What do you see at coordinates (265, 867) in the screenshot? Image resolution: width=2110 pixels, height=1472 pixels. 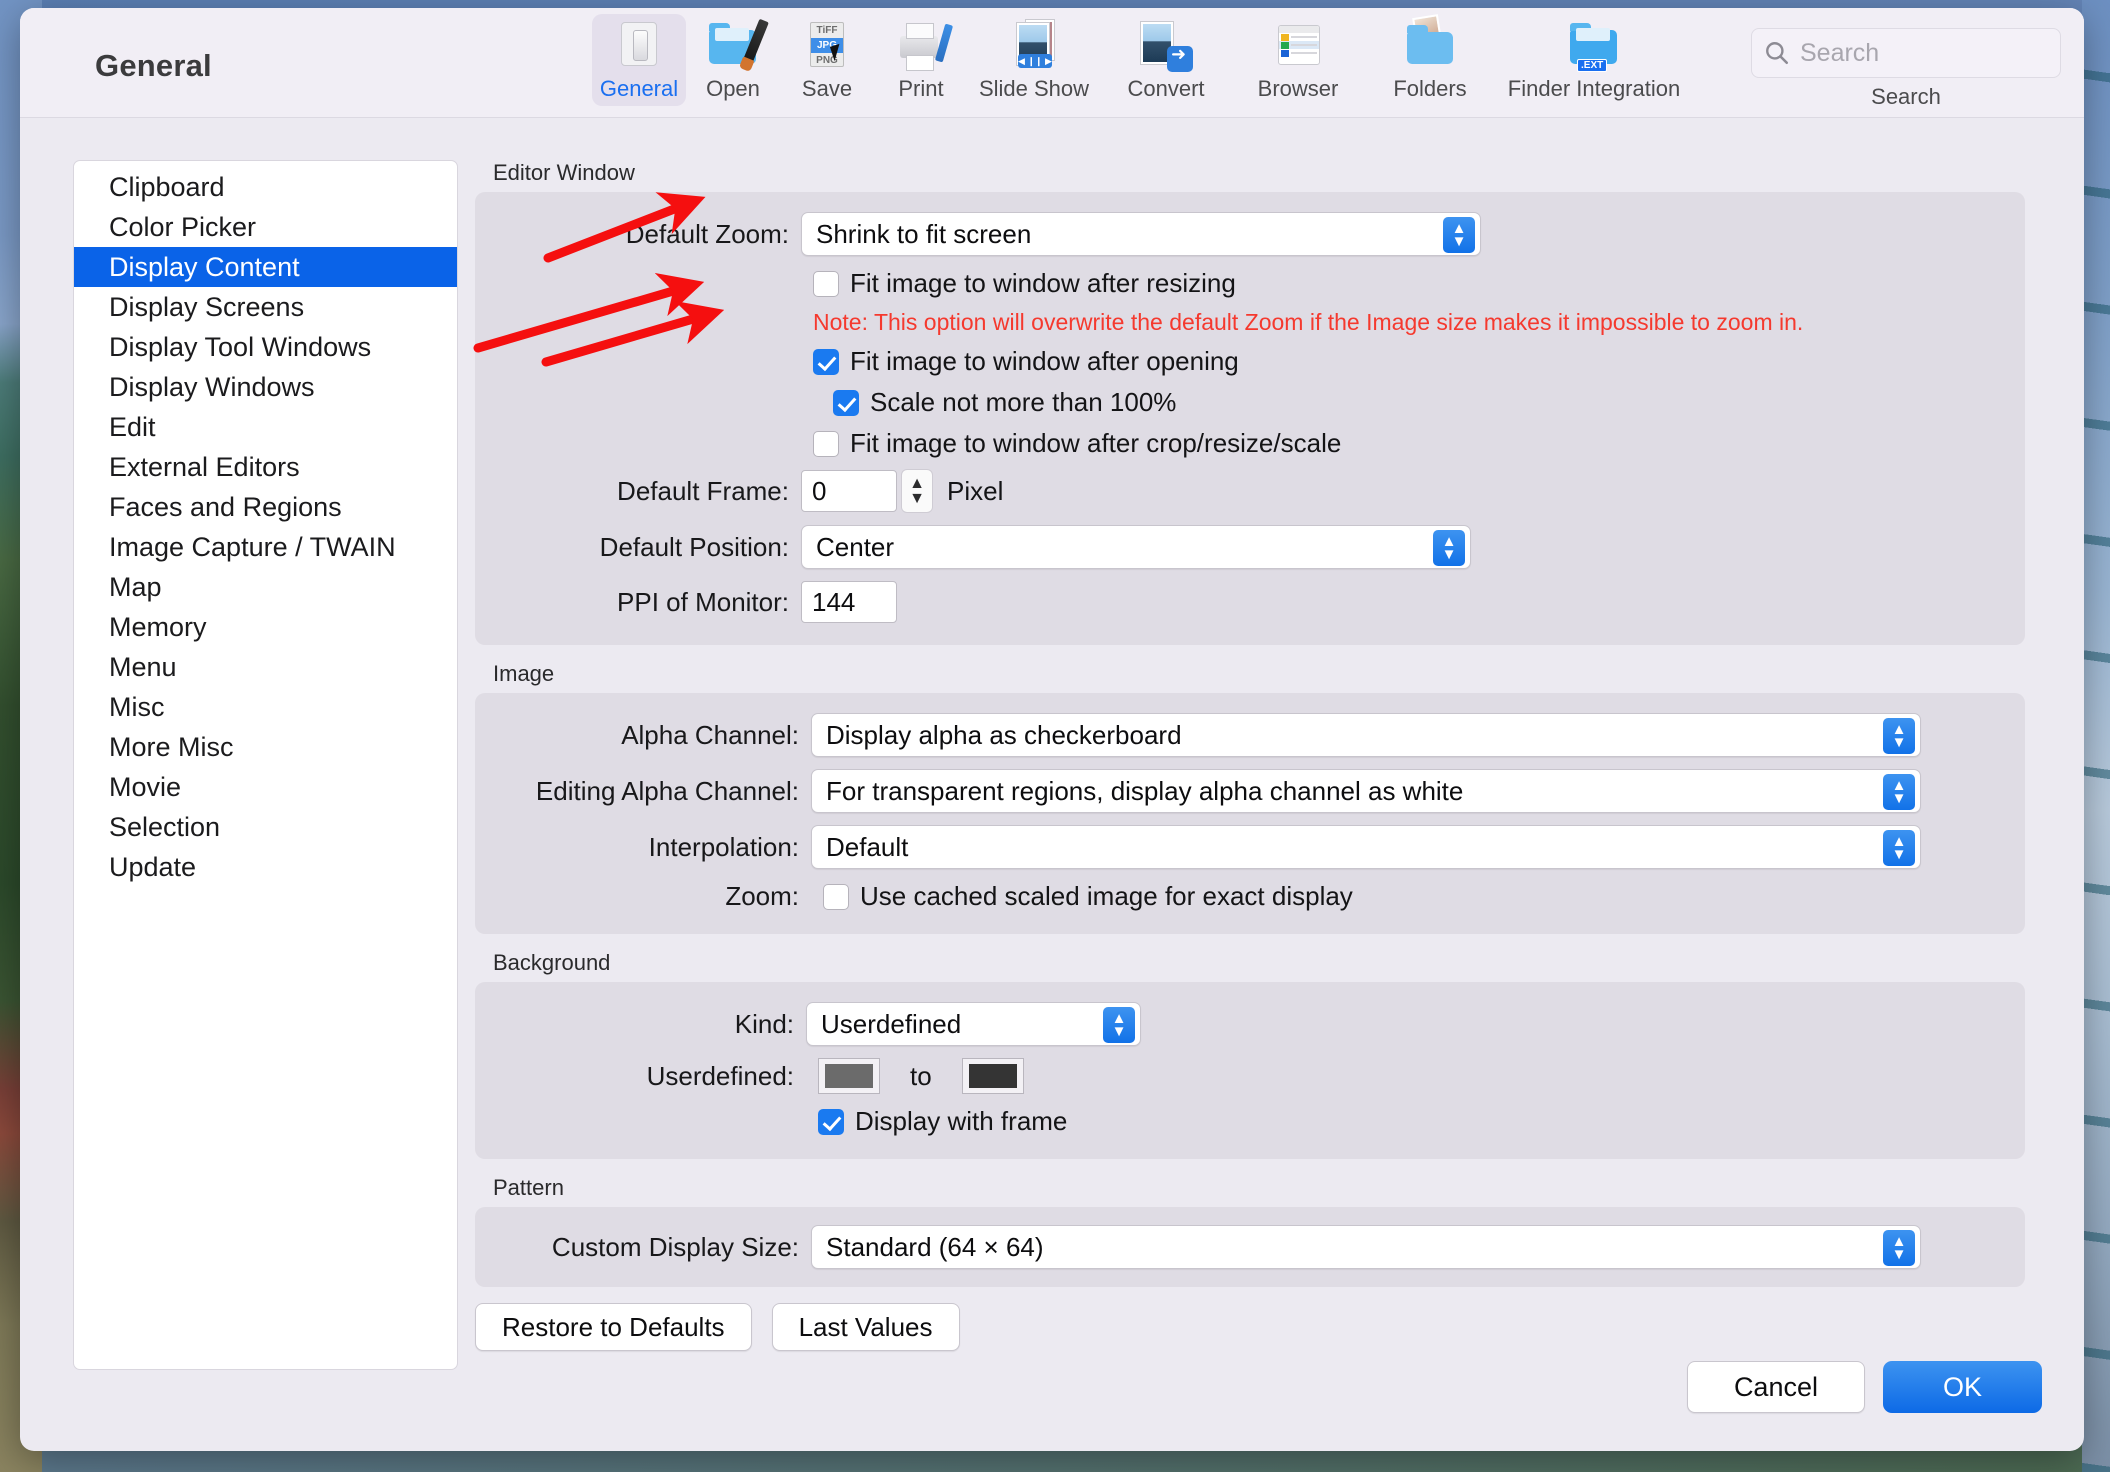 I see `sidebar-item-update: Update` at bounding box center [265, 867].